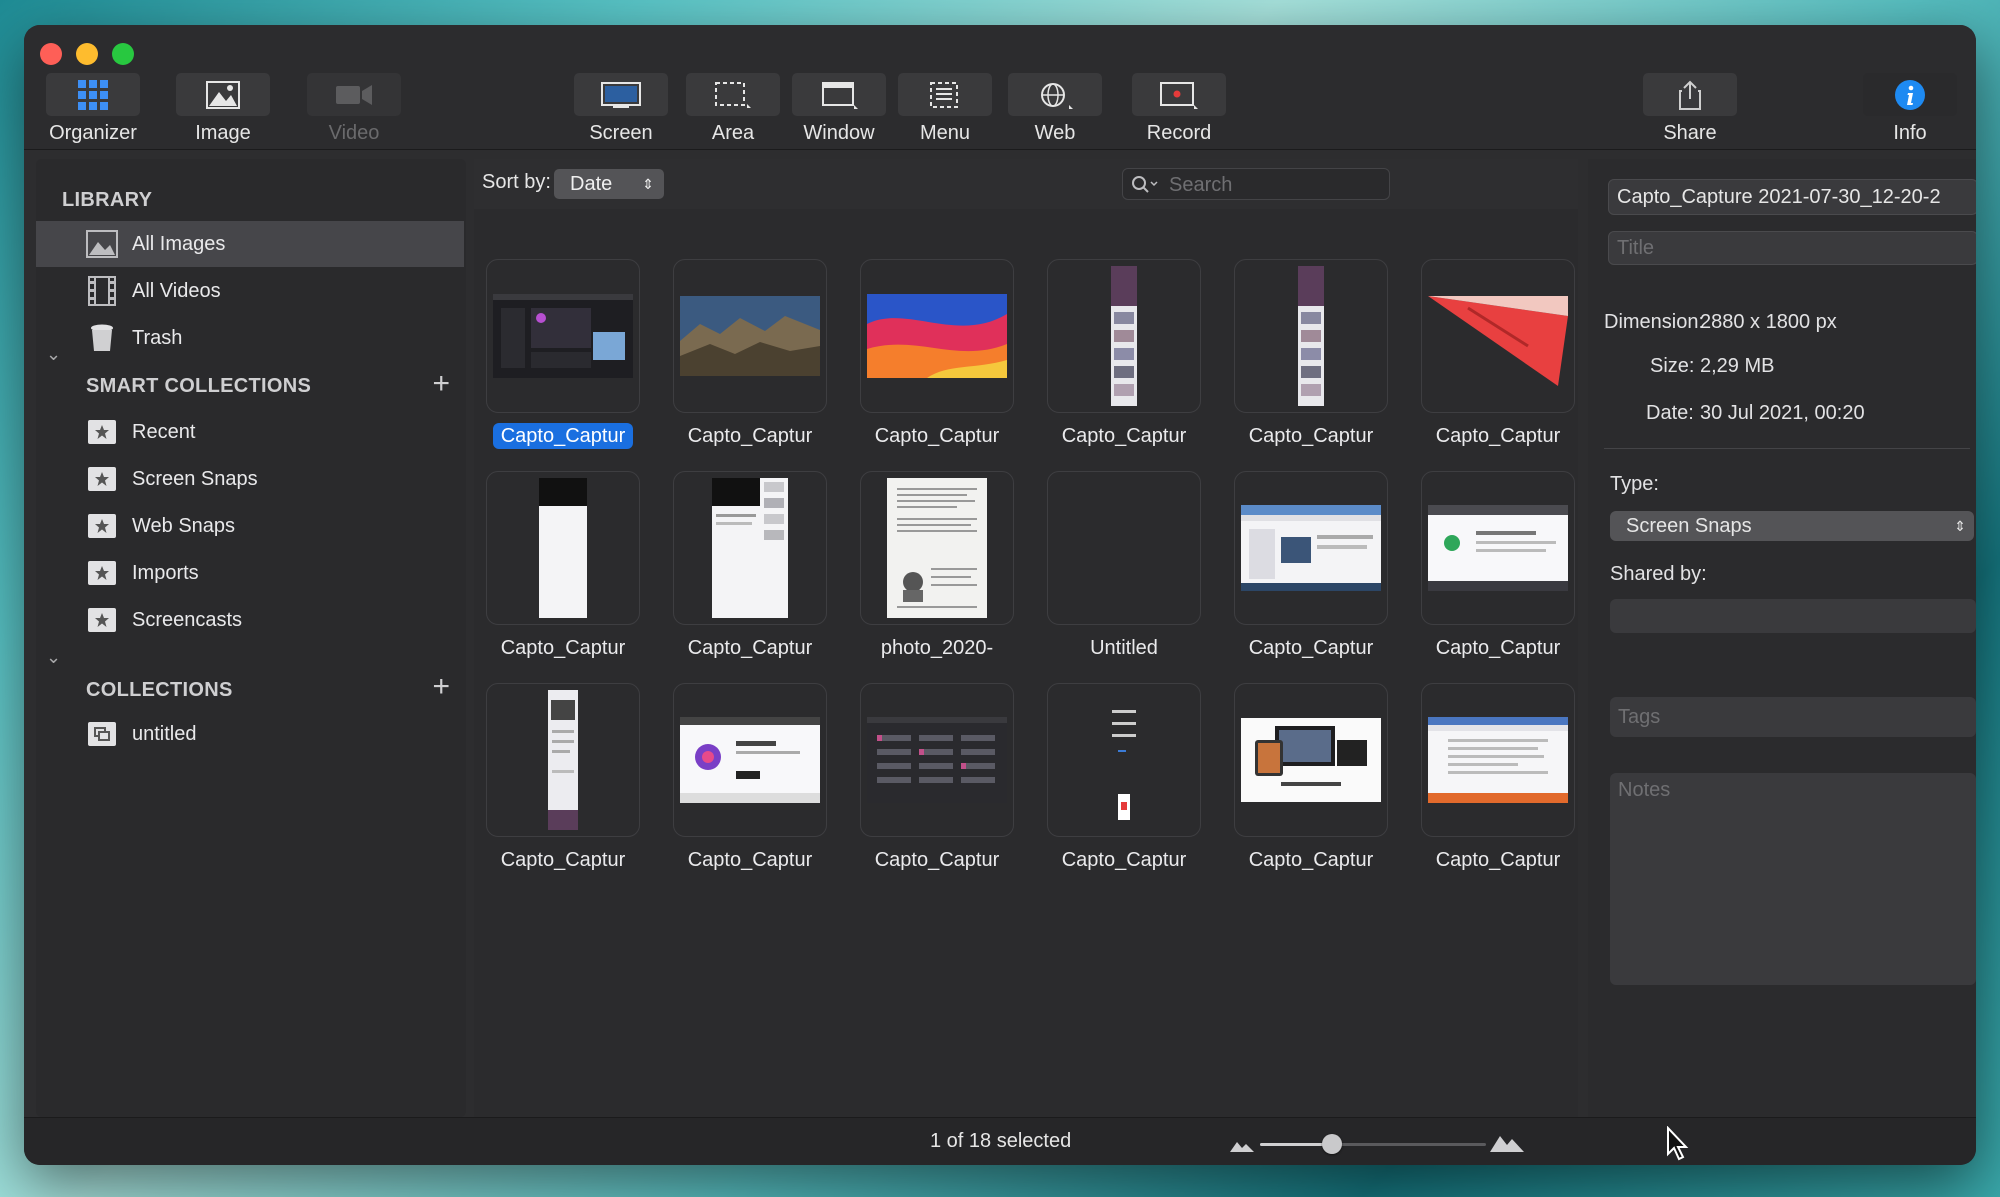 This screenshot has width=2000, height=1197. What do you see at coordinates (93, 109) in the screenshot?
I see `toolbar-organizer-button: Organizer` at bounding box center [93, 109].